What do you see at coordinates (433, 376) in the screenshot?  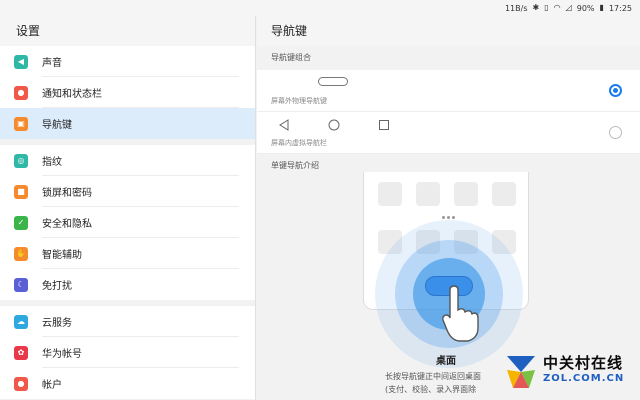 I see `illustration-desc-line1: 长按导航键正中间返回桌面` at bounding box center [433, 376].